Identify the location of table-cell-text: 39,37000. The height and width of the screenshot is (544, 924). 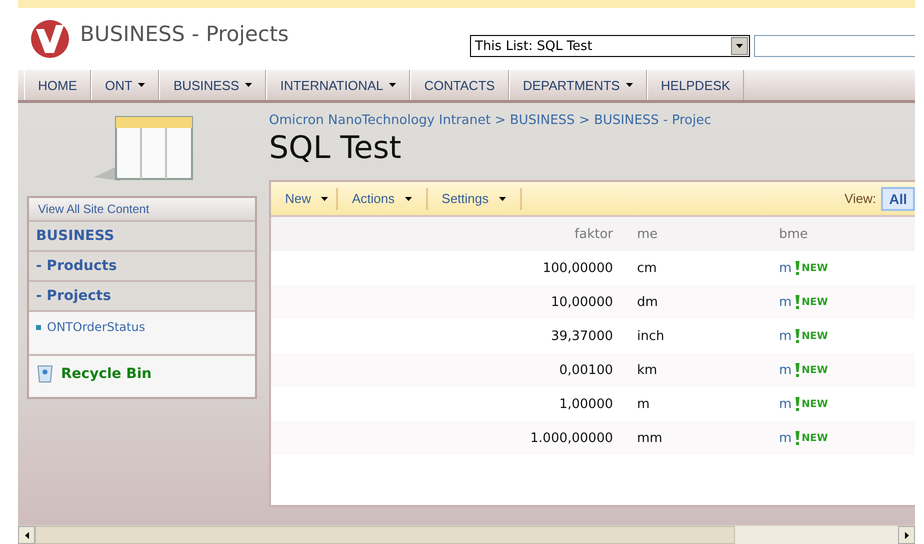
(582, 336).